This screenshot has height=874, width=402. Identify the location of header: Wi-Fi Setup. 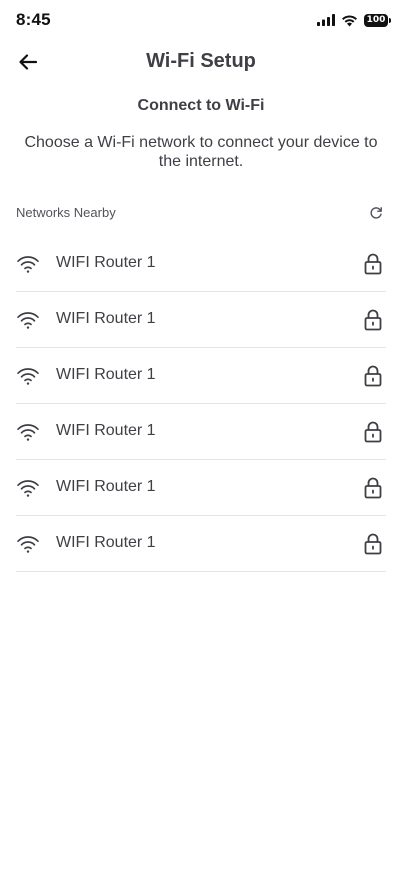
(201, 62).